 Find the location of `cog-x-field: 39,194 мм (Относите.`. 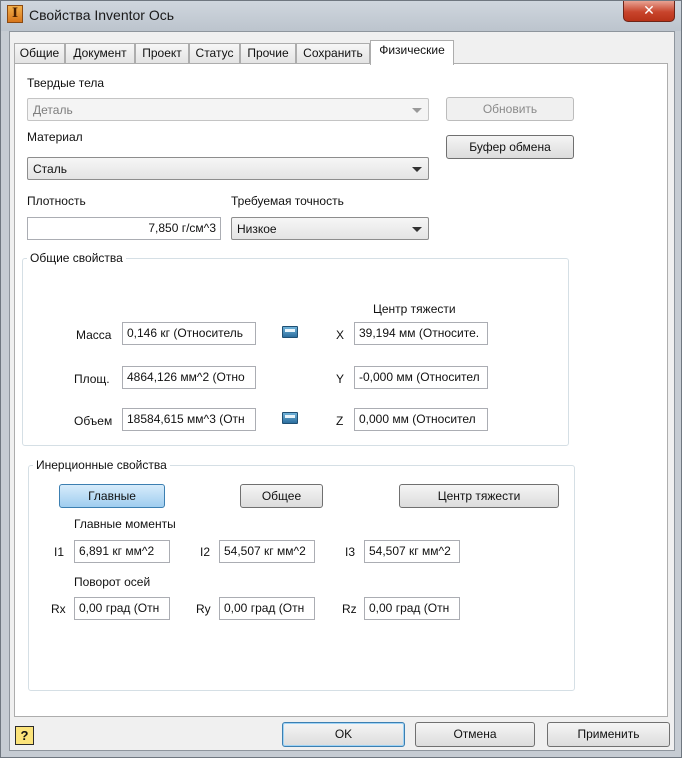

cog-x-field: 39,194 мм (Относите. is located at coordinates (421, 333).